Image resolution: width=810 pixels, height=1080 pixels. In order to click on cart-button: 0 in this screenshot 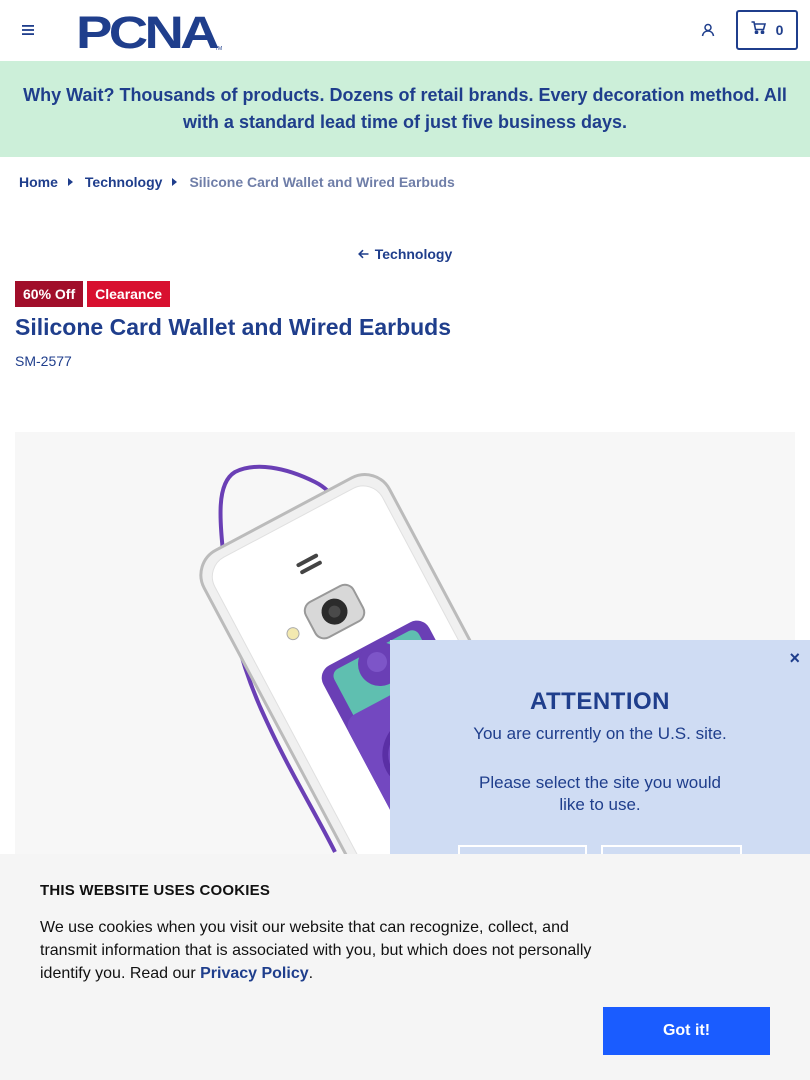, I will do `click(767, 30)`.